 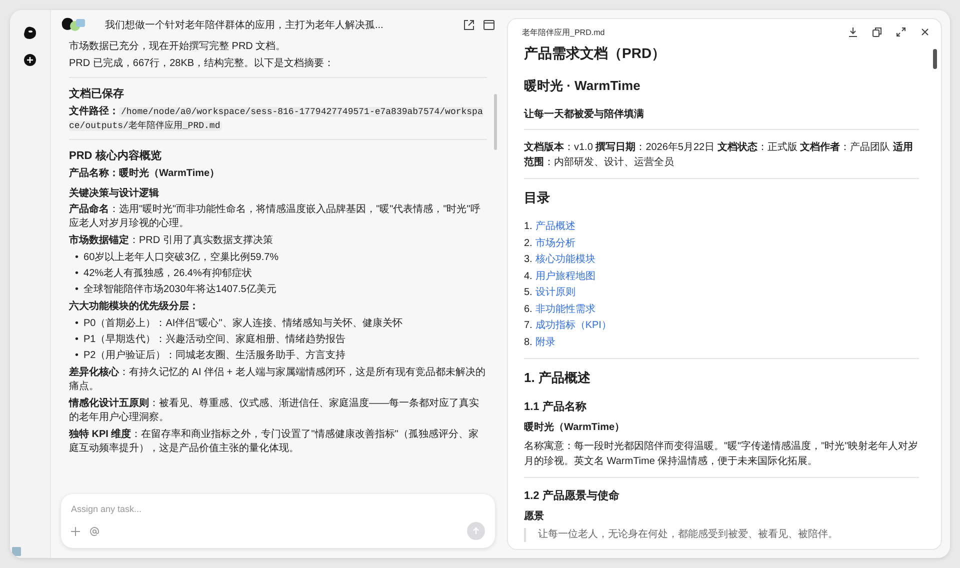 What do you see at coordinates (565, 276) in the screenshot?
I see `toc-link: 用户旅程地图` at bounding box center [565, 276].